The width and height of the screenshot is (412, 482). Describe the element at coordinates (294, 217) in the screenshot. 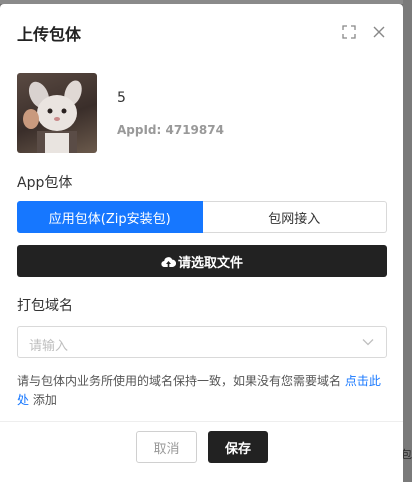

I see `tab-package-network: 包网接入` at that location.